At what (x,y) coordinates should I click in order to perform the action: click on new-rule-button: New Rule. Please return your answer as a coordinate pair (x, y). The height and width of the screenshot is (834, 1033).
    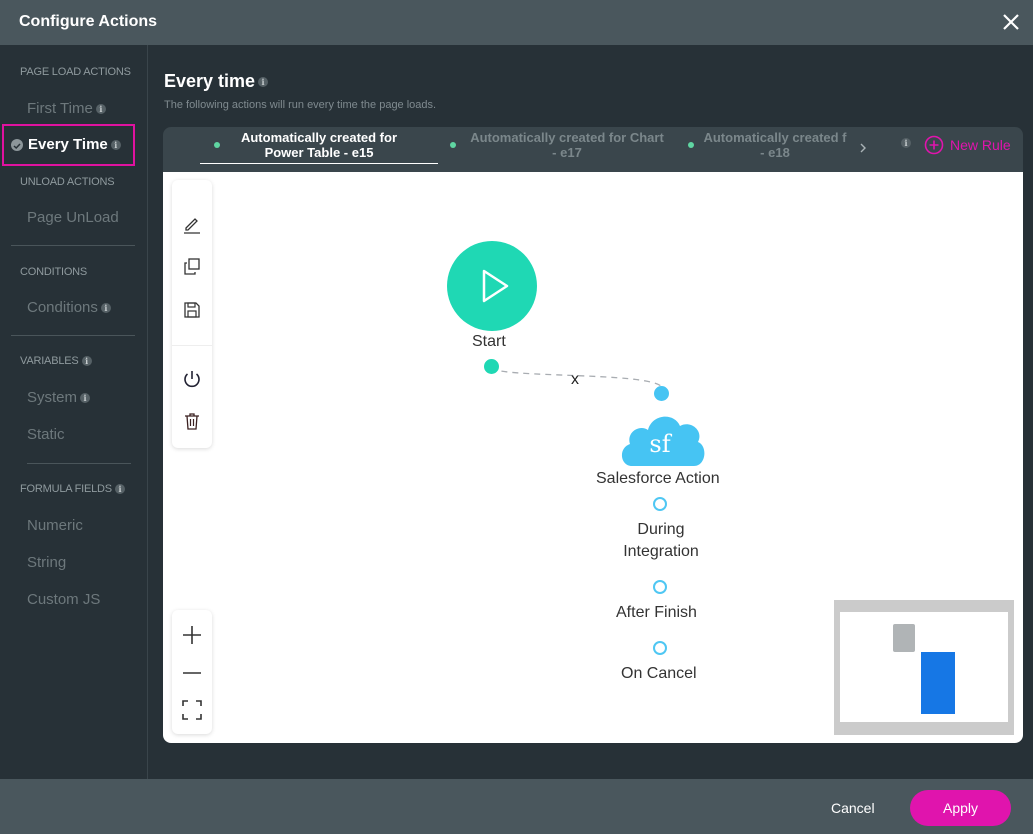
    Looking at the image, I should click on (967, 145).